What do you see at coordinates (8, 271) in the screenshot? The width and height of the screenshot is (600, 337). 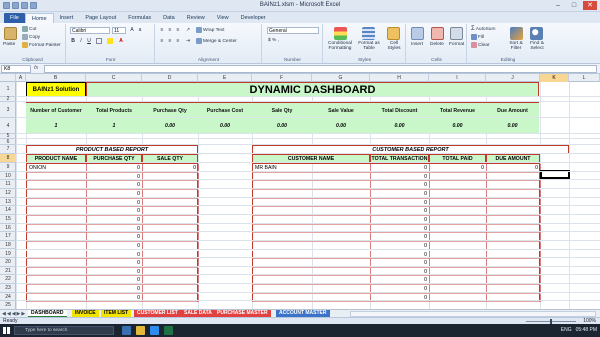 I see `row-header-21: 21` at bounding box center [8, 271].